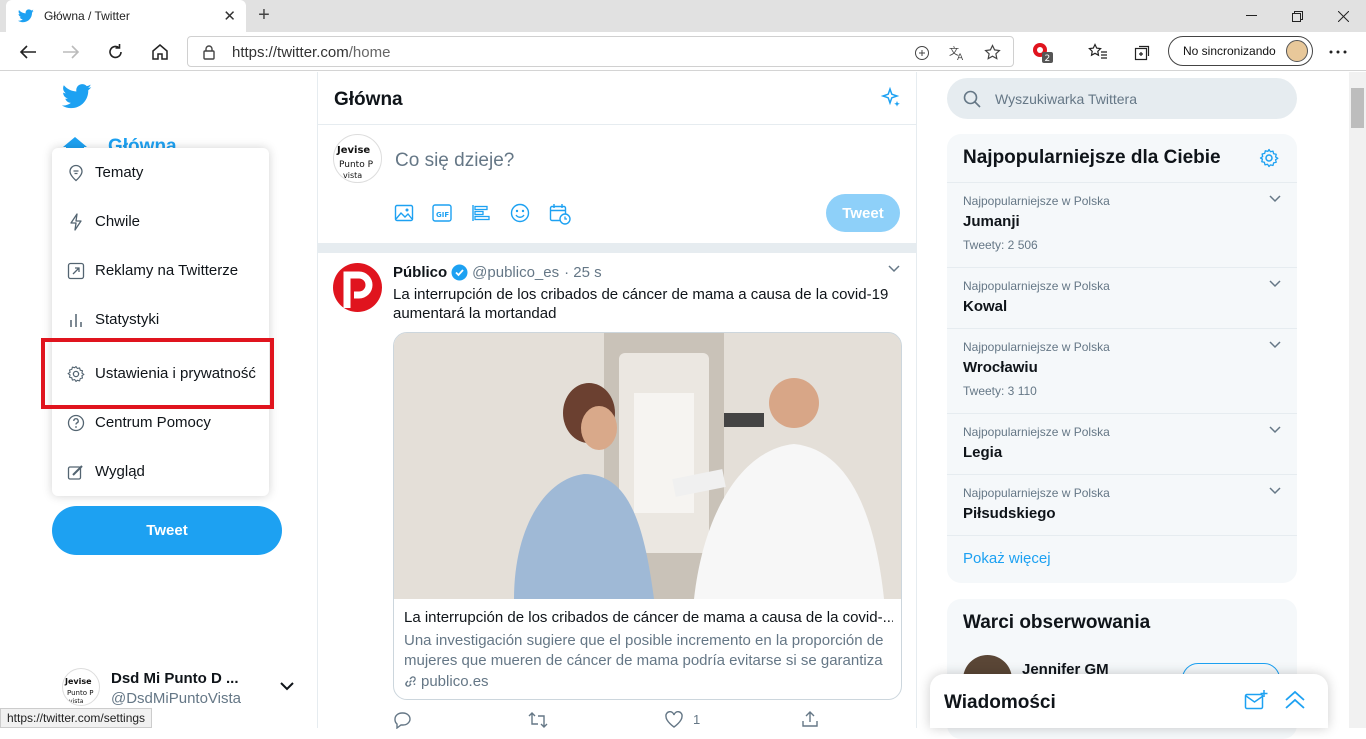 The width and height of the screenshot is (1366, 739). Describe the element at coordinates (229, 16) in the screenshot. I see `close-tab-icon: ✕` at that location.